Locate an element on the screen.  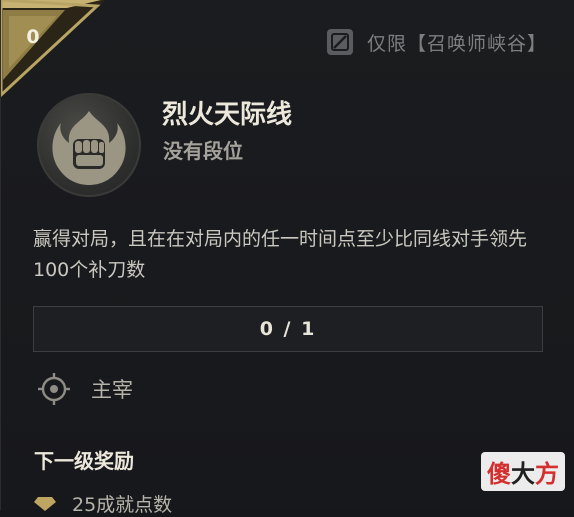
queue-label: 仅限【召唤师峡谷】 is located at coordinates (456, 43).